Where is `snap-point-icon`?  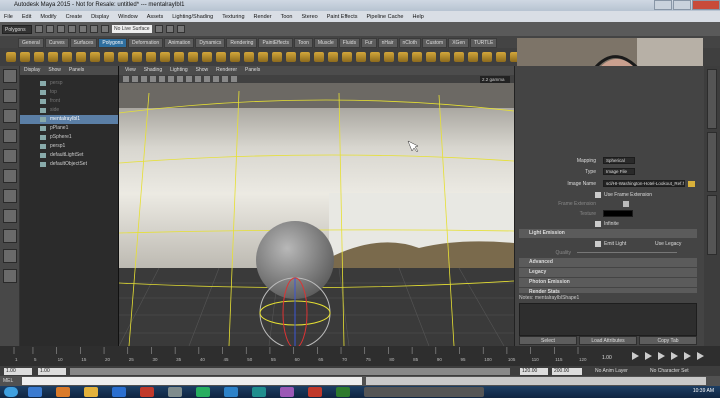 snap-point-icon is located at coordinates (105, 29).